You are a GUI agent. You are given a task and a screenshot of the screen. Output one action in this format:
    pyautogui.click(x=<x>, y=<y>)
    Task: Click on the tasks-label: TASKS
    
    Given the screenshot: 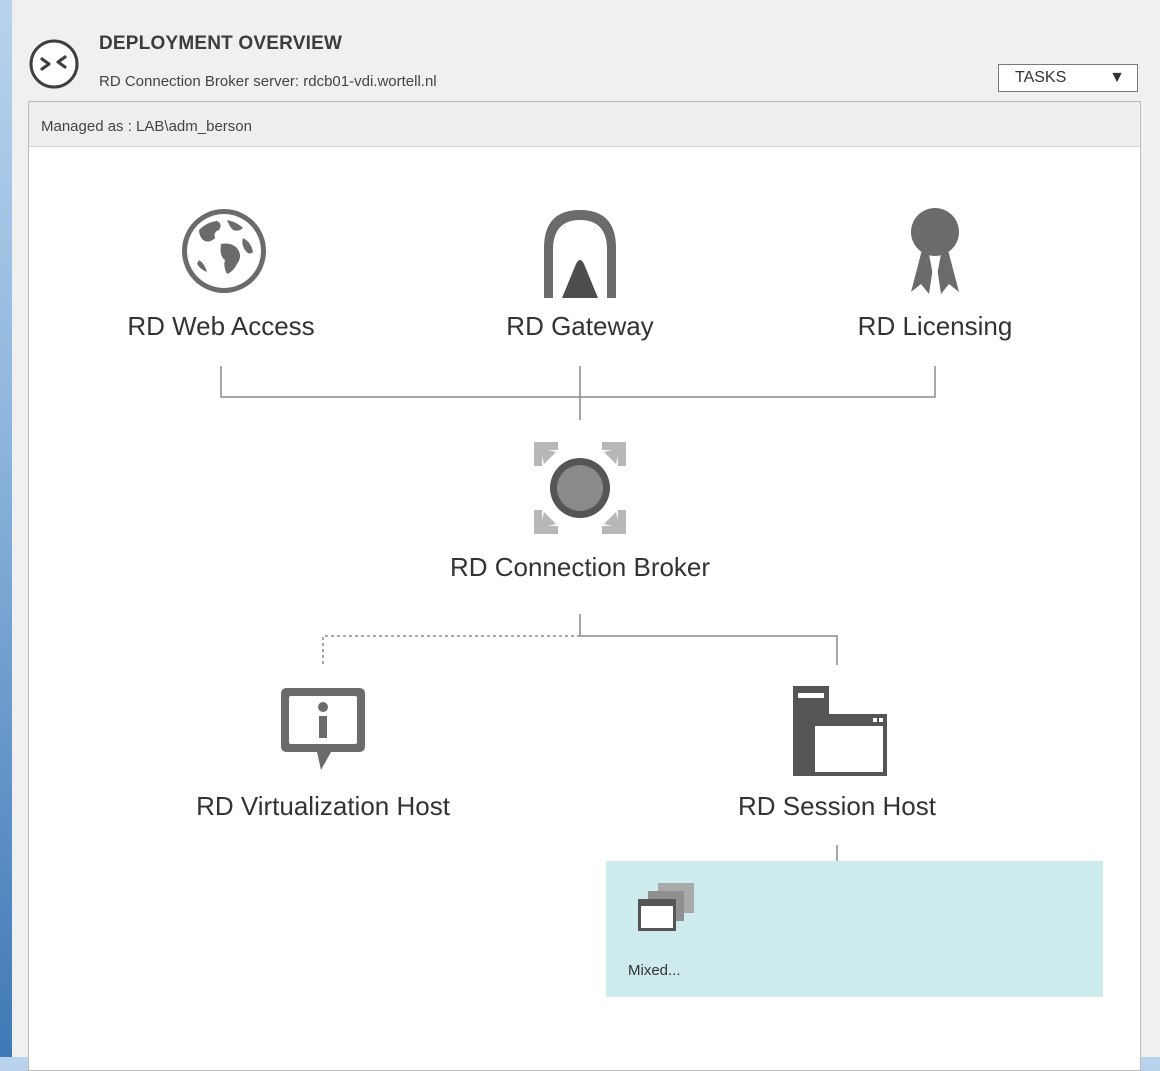 What is the action you would take?
    pyautogui.click(x=1041, y=77)
    